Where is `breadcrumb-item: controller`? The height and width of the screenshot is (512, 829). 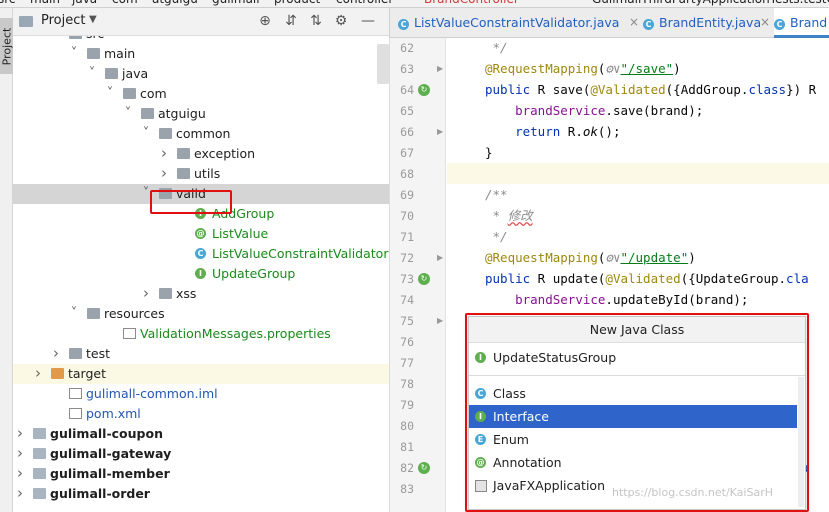 breadcrumb-item: controller is located at coordinates (364, 3).